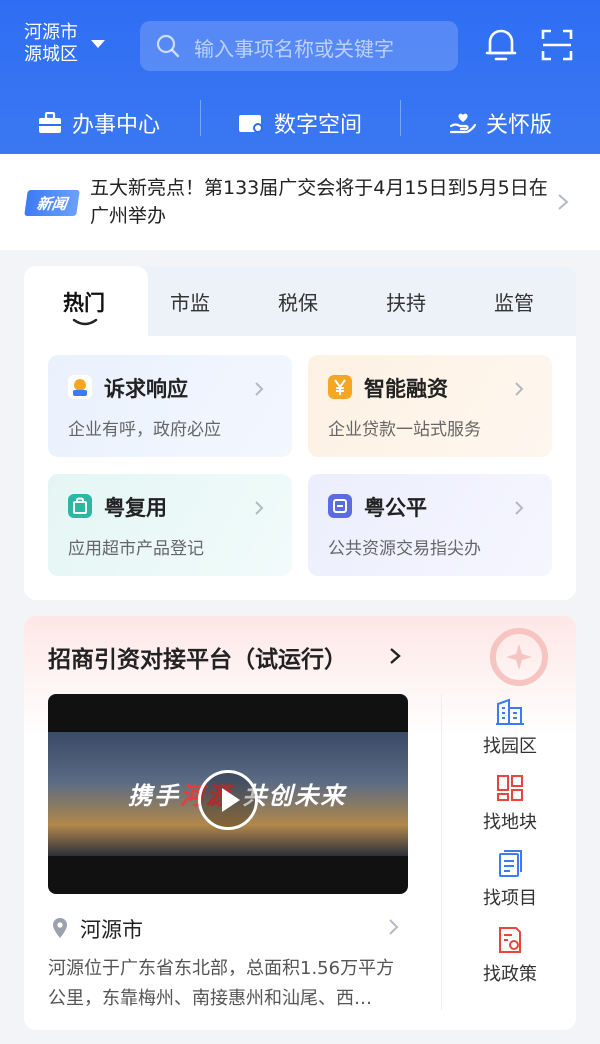 Image resolution: width=600 pixels, height=1044 pixels. What do you see at coordinates (251, 124) in the screenshot?
I see `folder-icon` at bounding box center [251, 124].